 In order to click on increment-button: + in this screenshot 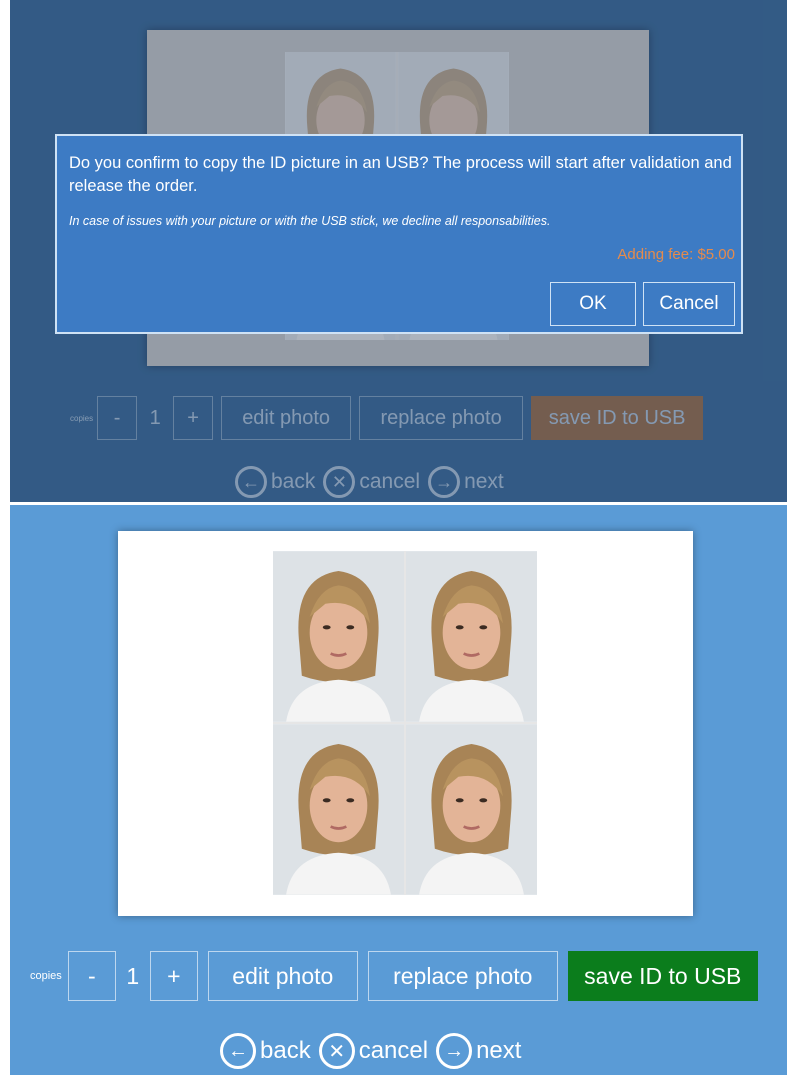, I will do `click(173, 976)`.